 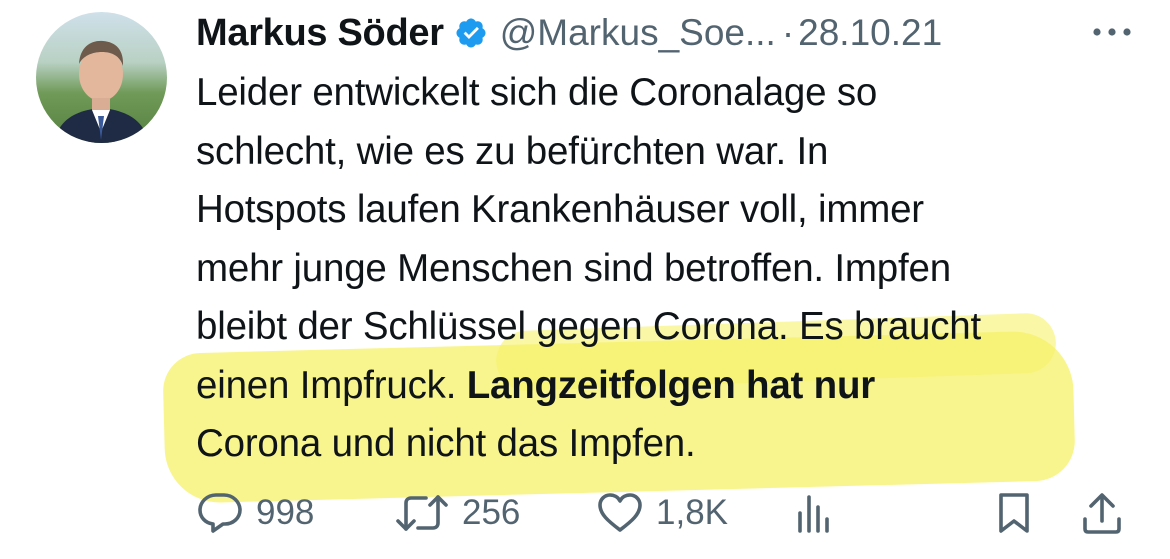 I want to click on like-count: 1,8K, so click(x=692, y=512).